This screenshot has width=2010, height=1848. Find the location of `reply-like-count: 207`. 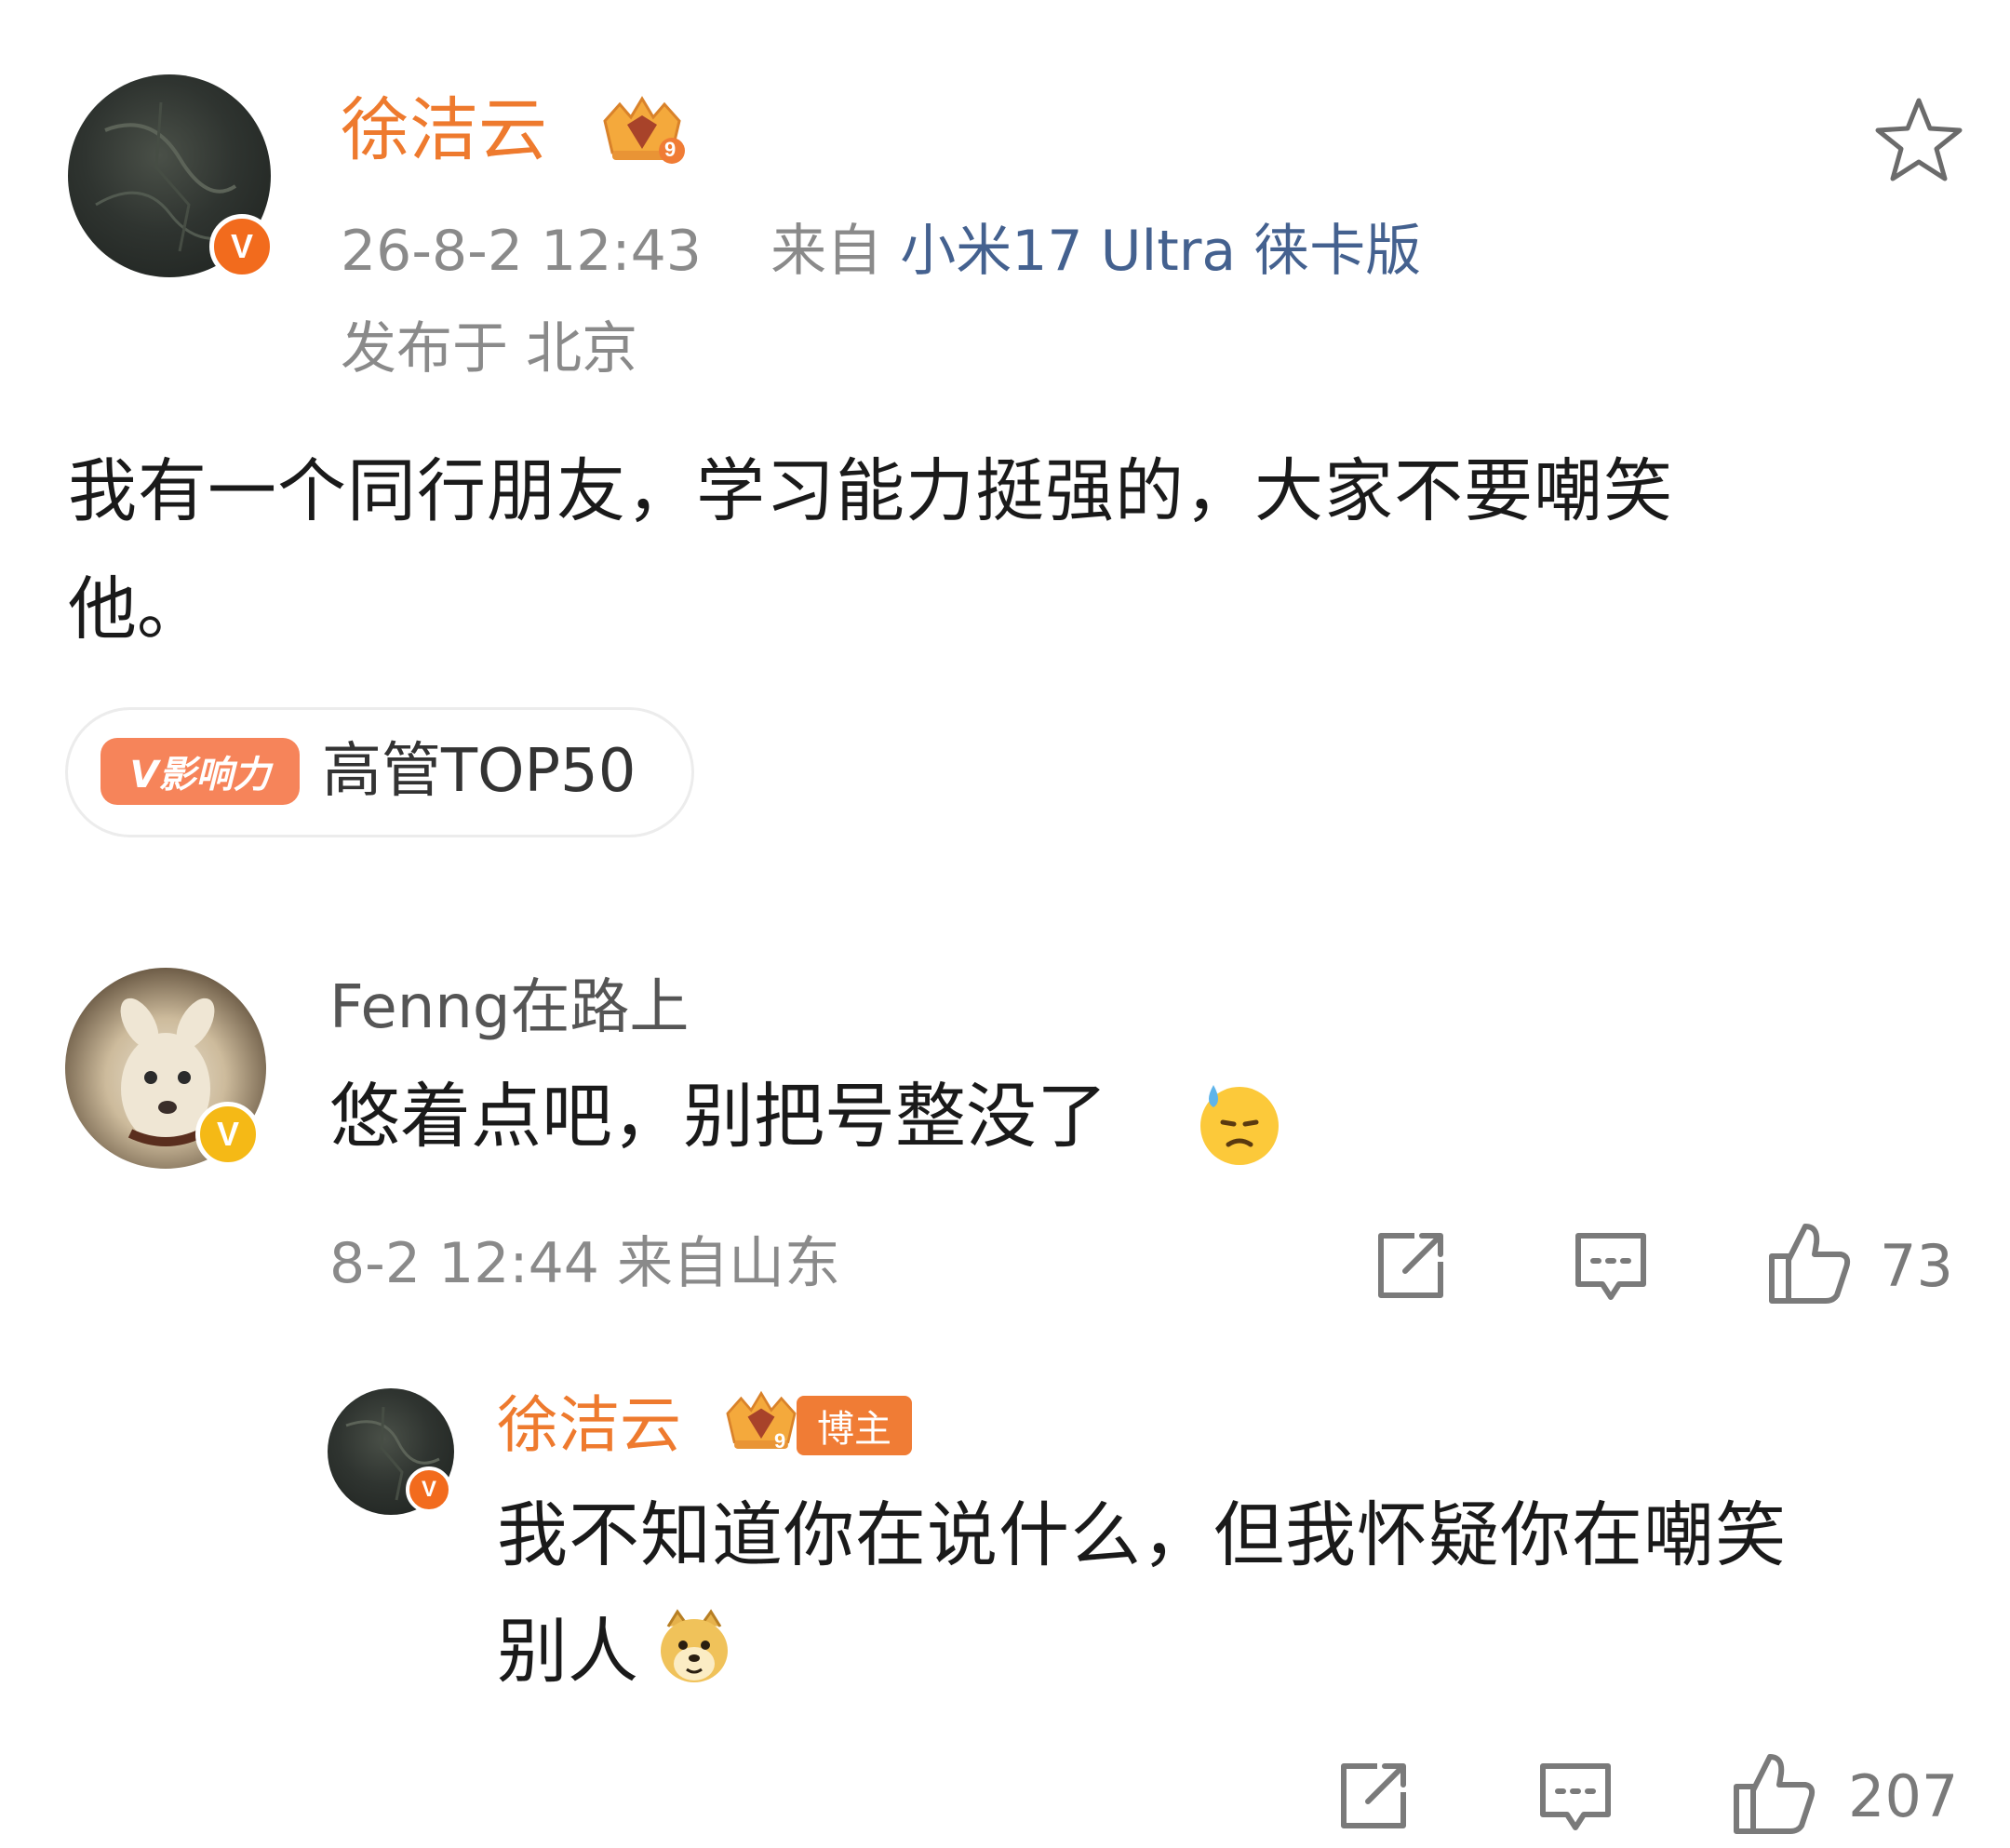

reply-like-count: 207 is located at coordinates (1903, 1796).